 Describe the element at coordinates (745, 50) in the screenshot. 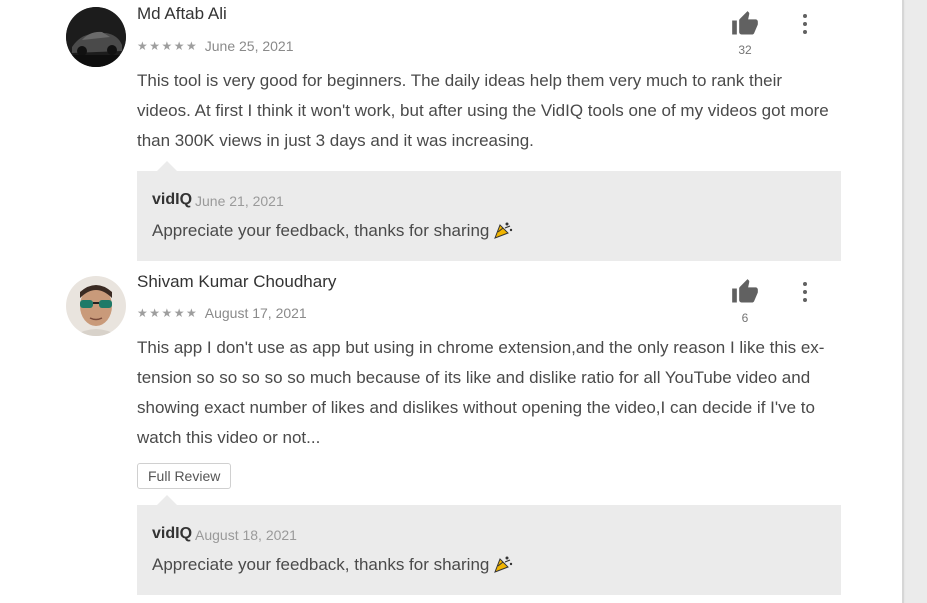

I see `helpful-count: 32` at that location.